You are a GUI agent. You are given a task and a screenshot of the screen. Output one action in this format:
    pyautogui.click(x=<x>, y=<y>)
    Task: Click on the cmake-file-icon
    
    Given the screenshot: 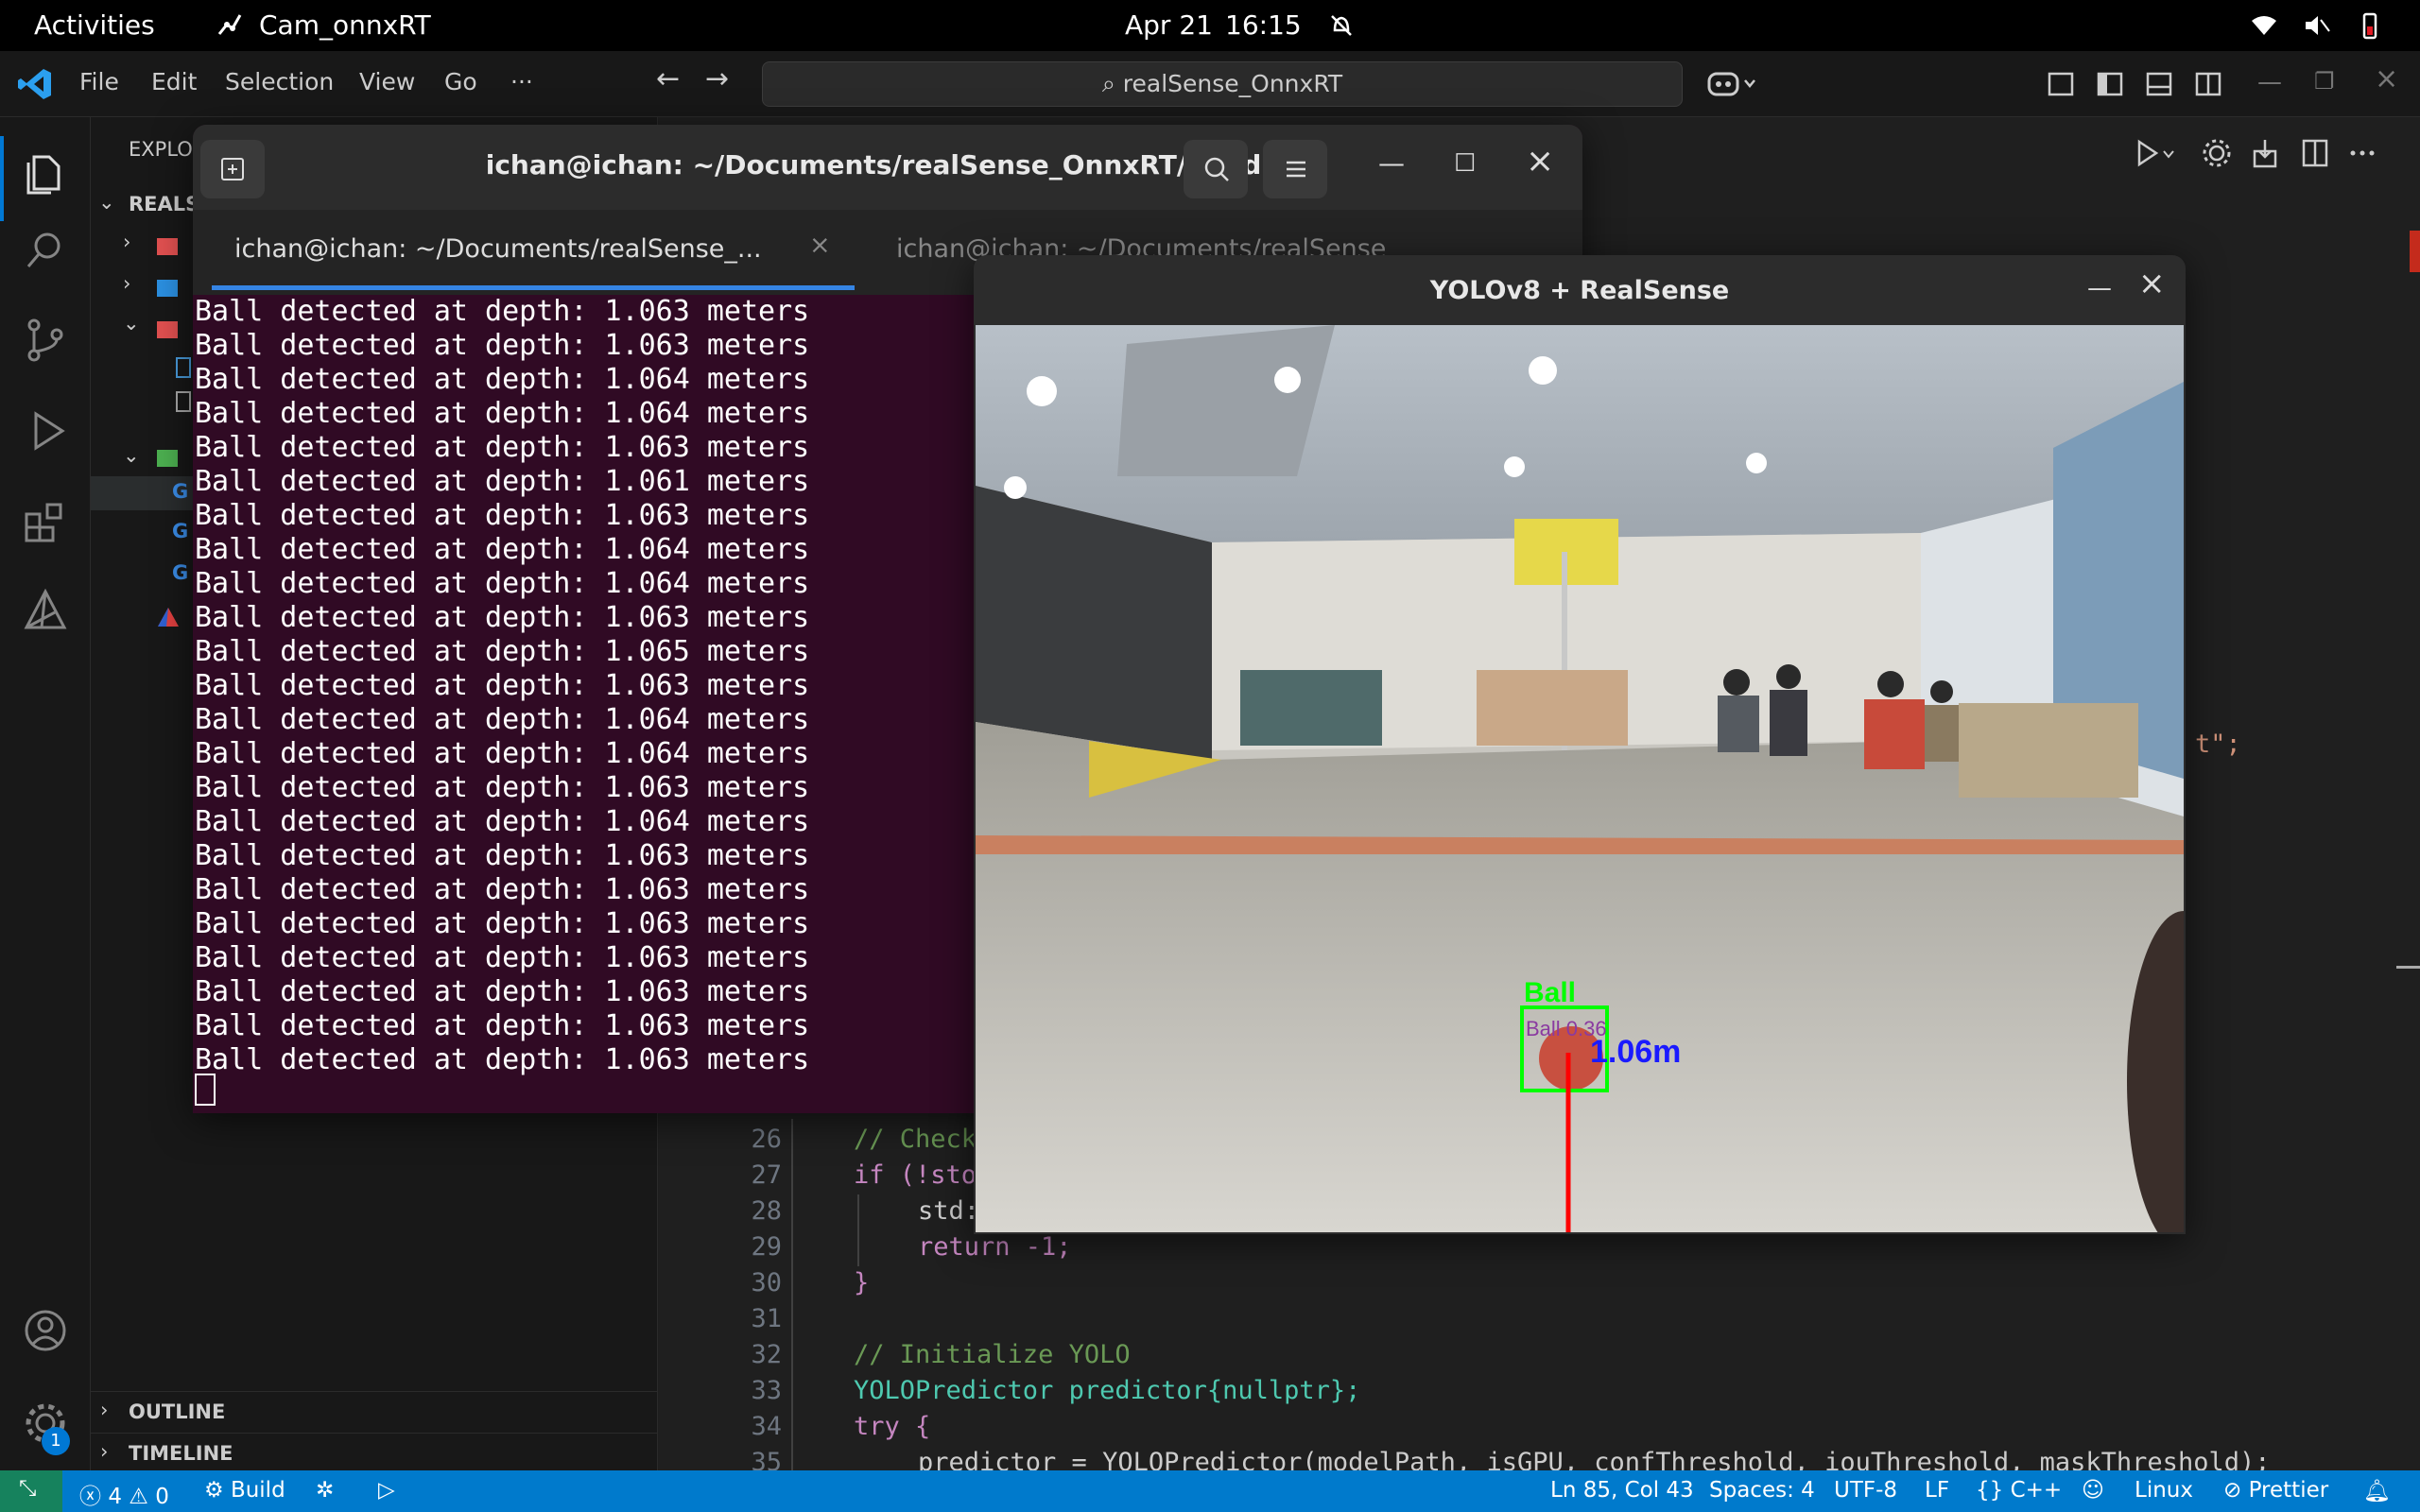 What is the action you would take?
    pyautogui.click(x=169, y=617)
    